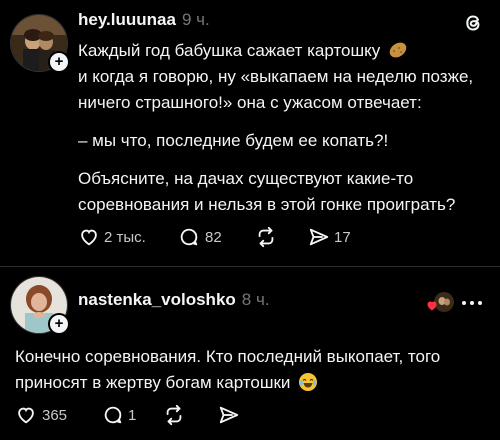  I want to click on share-send-icon, so click(319, 237).